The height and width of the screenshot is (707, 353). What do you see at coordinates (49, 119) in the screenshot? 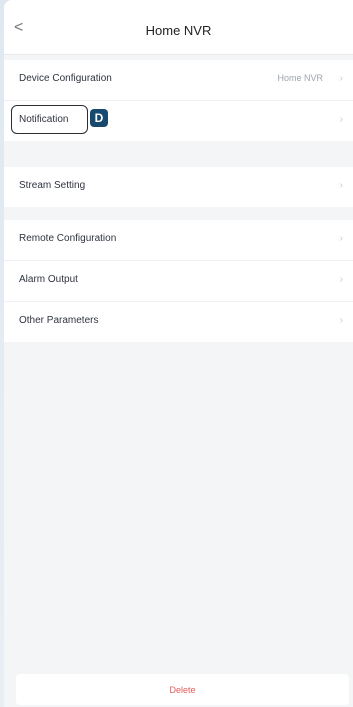
I see `focus-highlight` at bounding box center [49, 119].